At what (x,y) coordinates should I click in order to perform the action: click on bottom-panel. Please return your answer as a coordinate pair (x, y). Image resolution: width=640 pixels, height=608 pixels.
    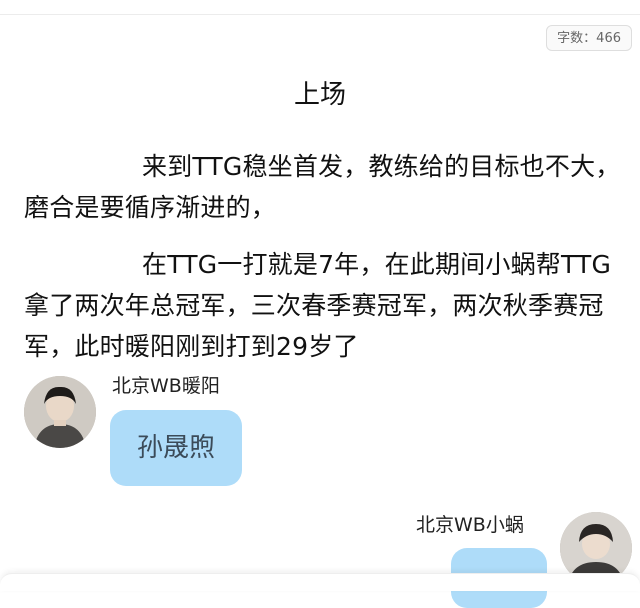
    Looking at the image, I should click on (320, 582).